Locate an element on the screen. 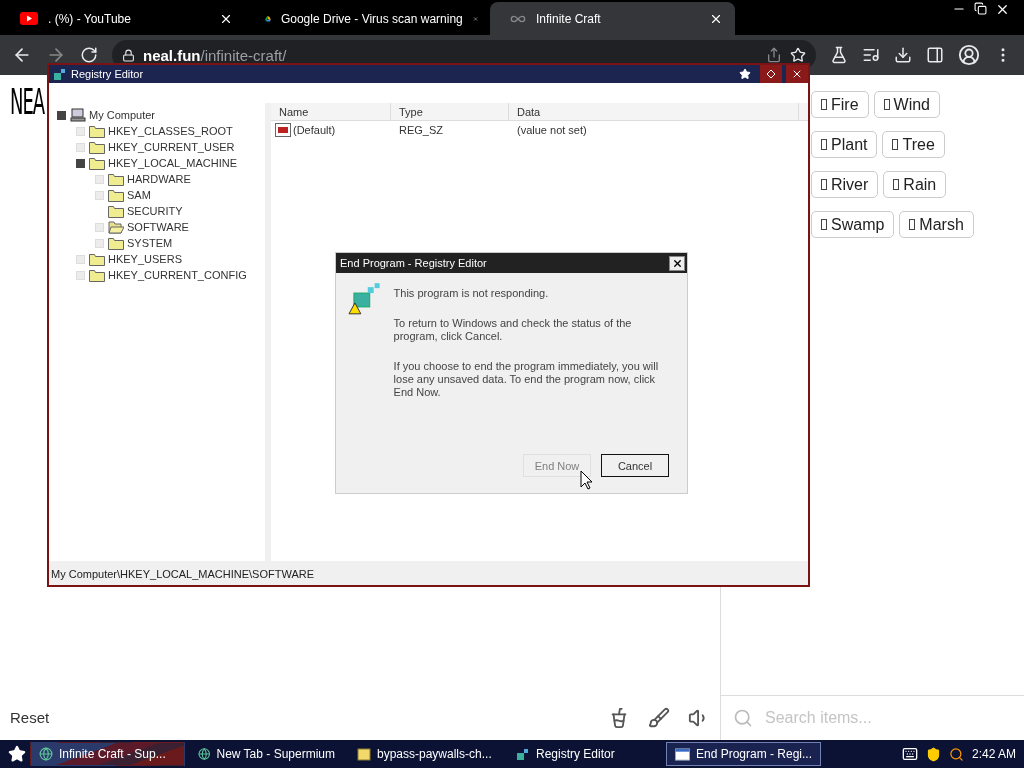 This screenshot has height=768, width=1024. star-icon is located at coordinates (745, 74).